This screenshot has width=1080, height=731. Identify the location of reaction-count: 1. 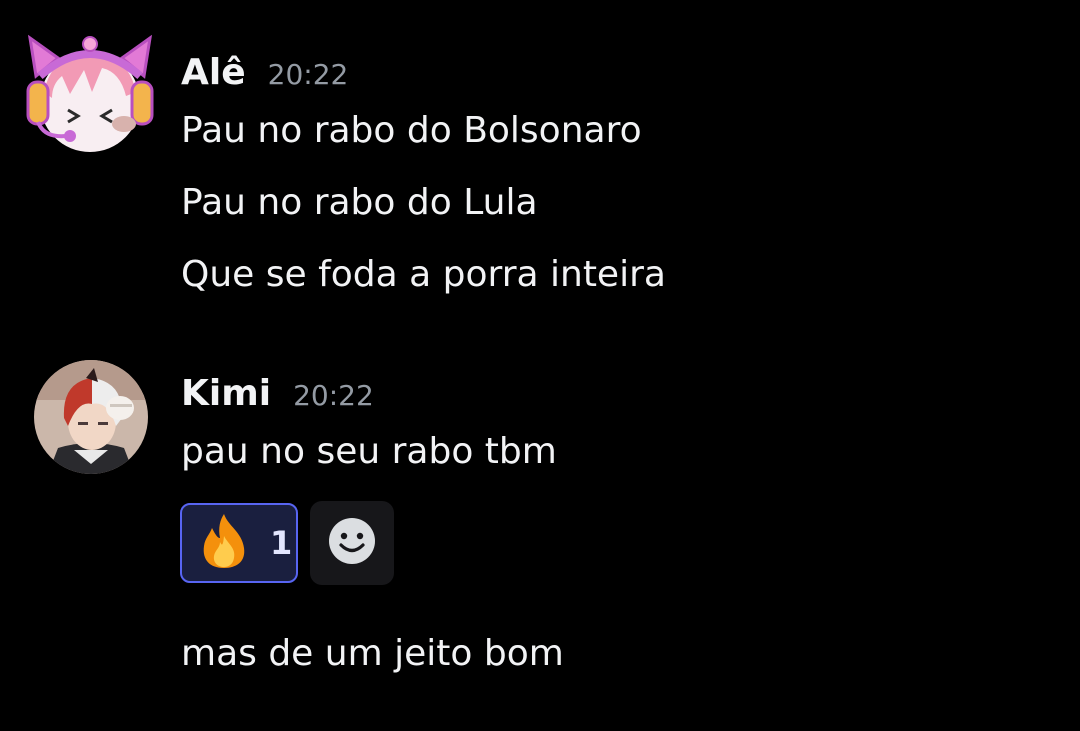
(281, 543).